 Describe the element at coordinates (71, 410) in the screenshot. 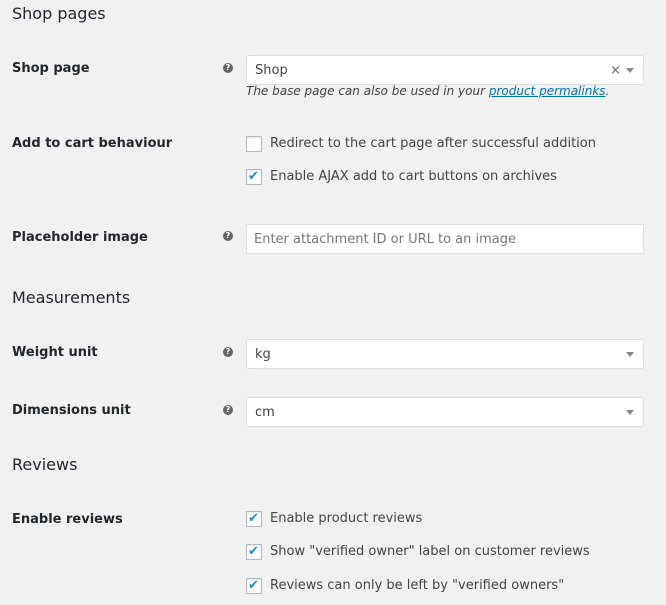

I see `dimensions-unit-label: Dimensions unit` at that location.